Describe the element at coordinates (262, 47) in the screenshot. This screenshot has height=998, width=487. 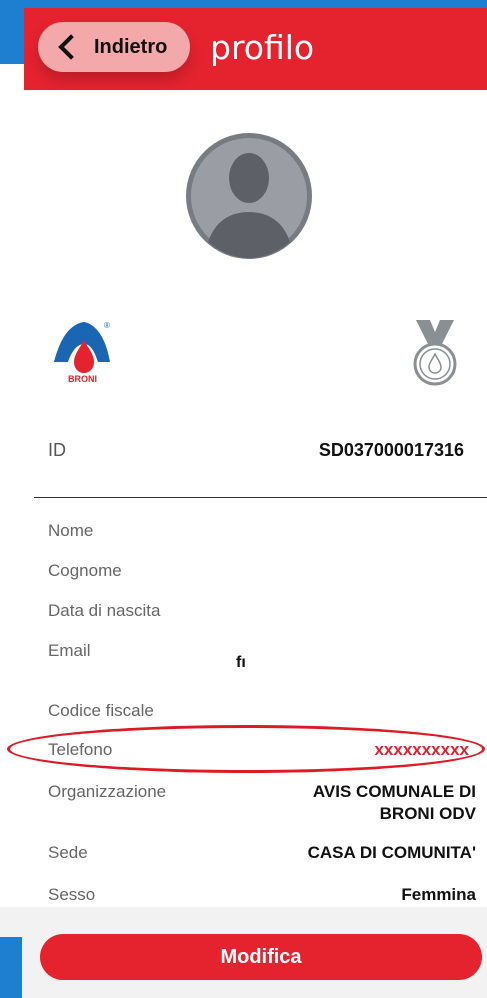
I see `page-title: profilo` at that location.